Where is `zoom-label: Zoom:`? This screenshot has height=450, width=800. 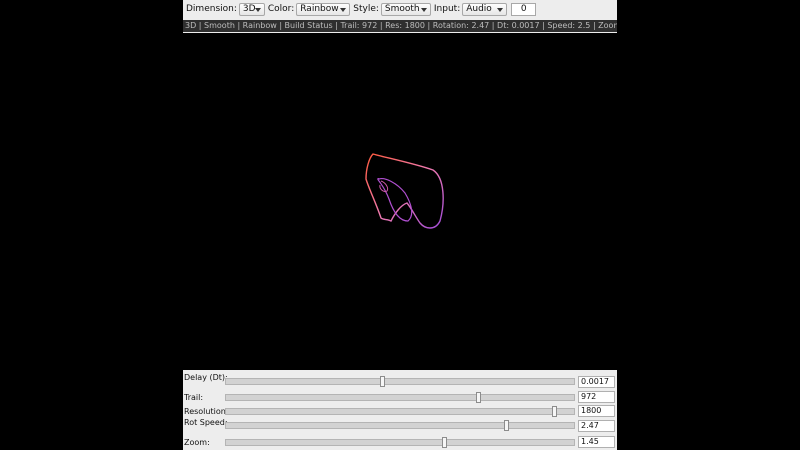
zoom-label: Zoom: is located at coordinates (197, 442).